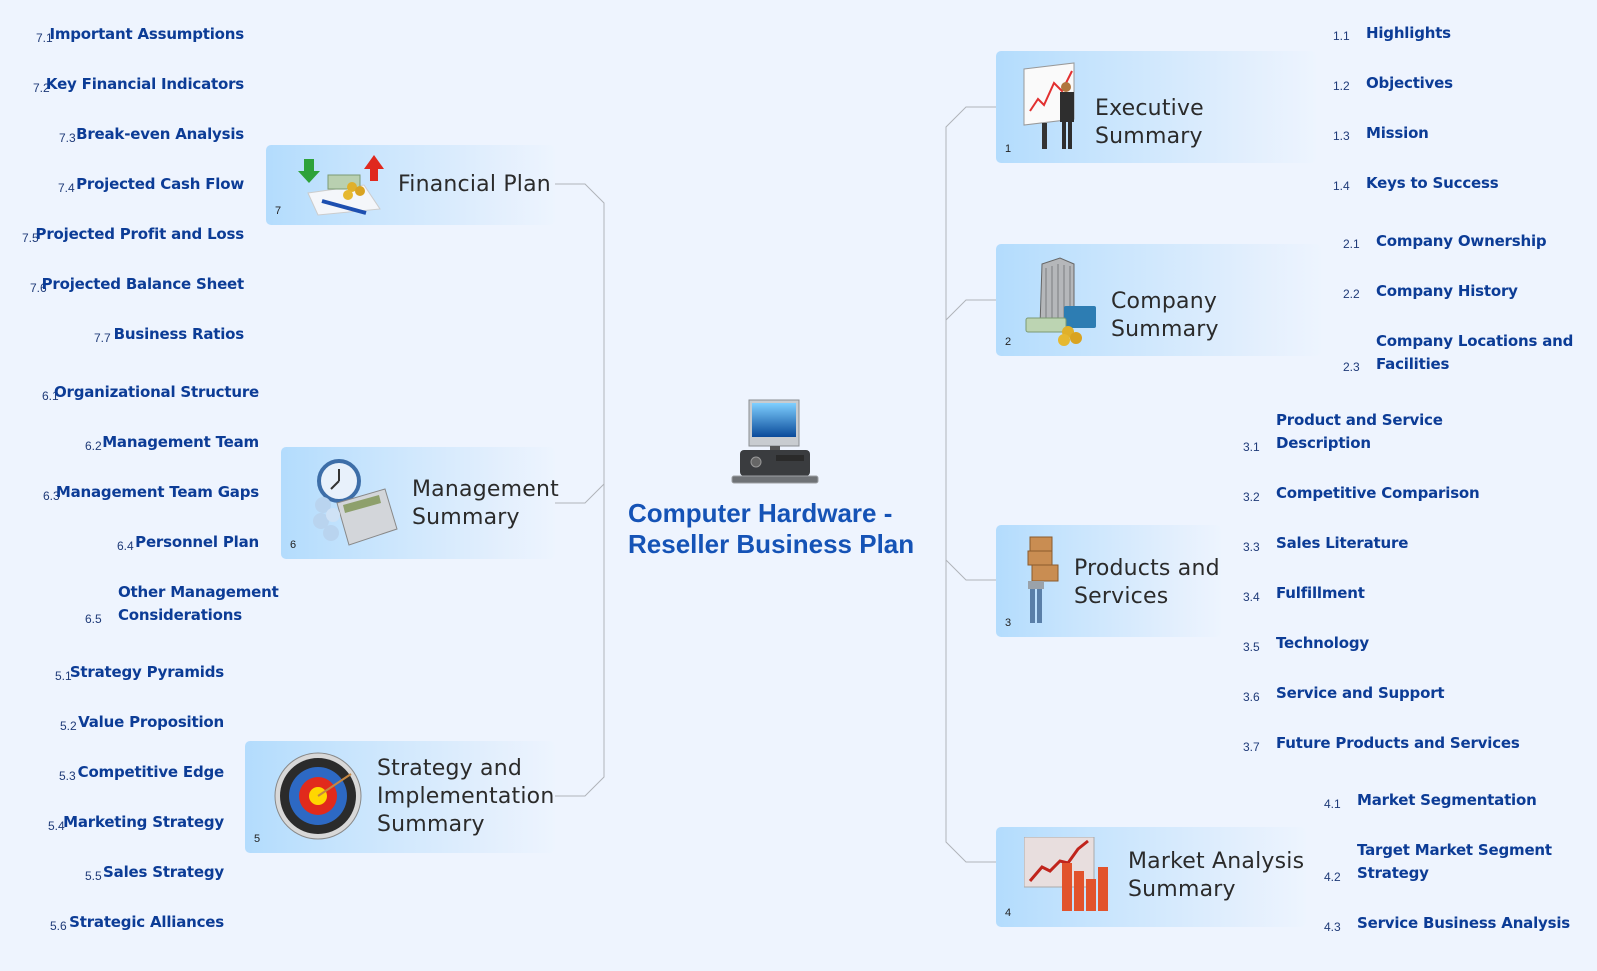  I want to click on subtopic-objectives: Objectives, so click(1409, 83).